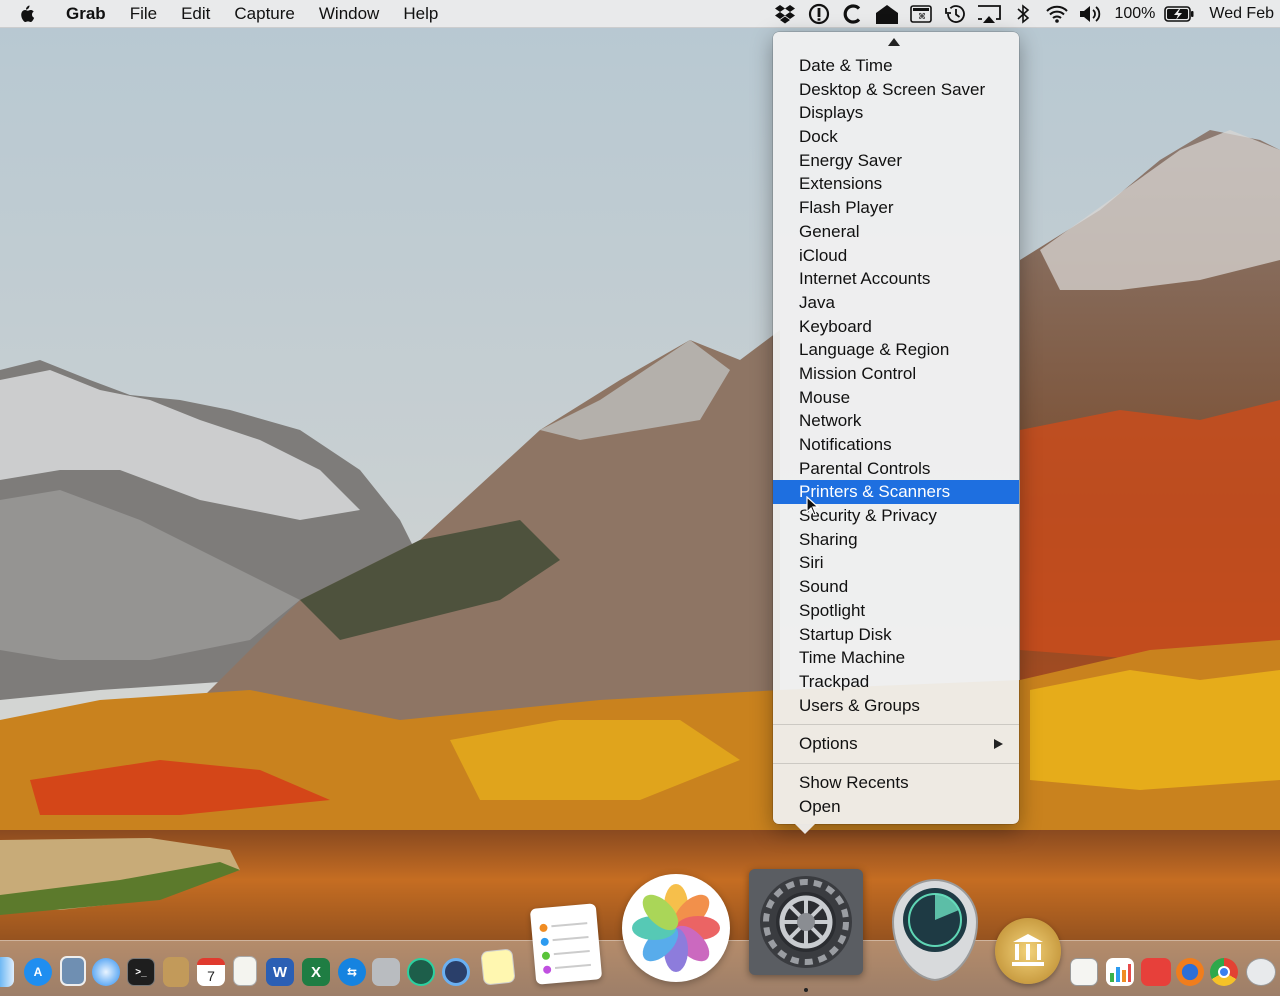  Describe the element at coordinates (896, 161) in the screenshot. I see `menu-item-energy-saver: Energy Saver` at that location.